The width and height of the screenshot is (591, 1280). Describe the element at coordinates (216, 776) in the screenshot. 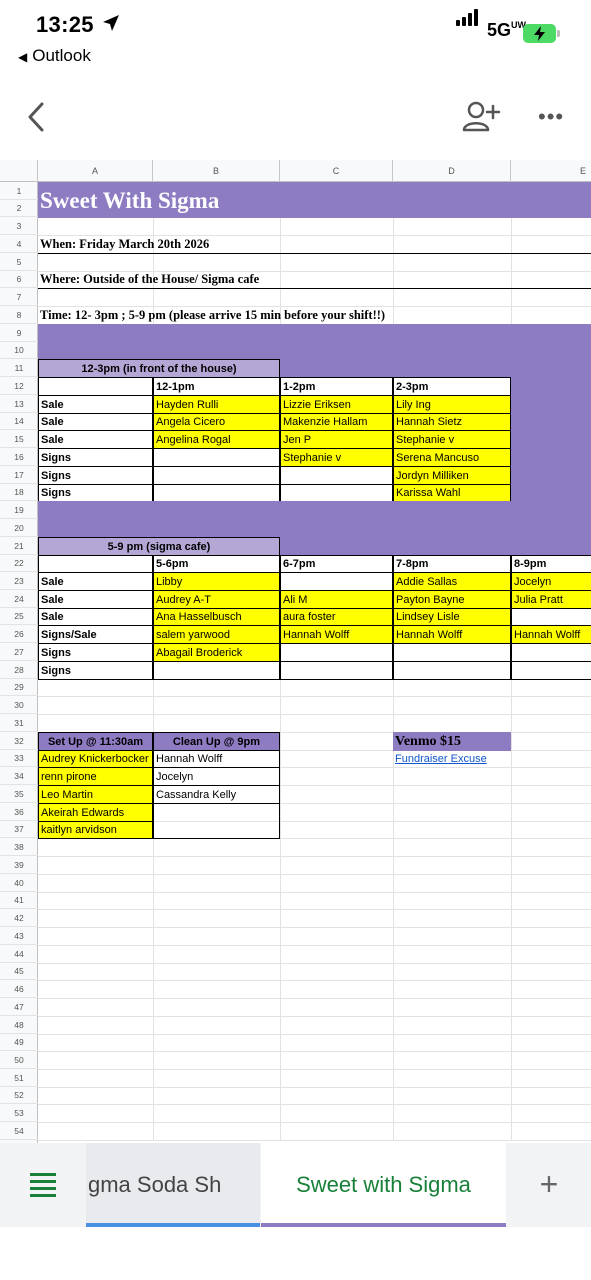

I see `cleanup-volunteer-cell: Jocelyn` at that location.